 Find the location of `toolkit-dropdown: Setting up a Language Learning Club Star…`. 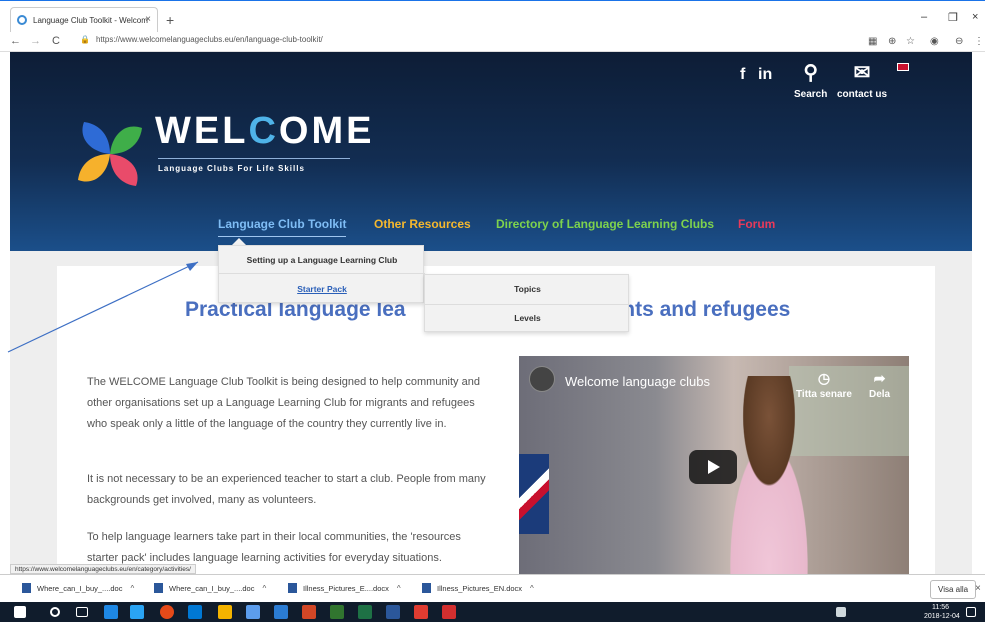

toolkit-dropdown: Setting up a Language Learning Club Star… is located at coordinates (321, 274).